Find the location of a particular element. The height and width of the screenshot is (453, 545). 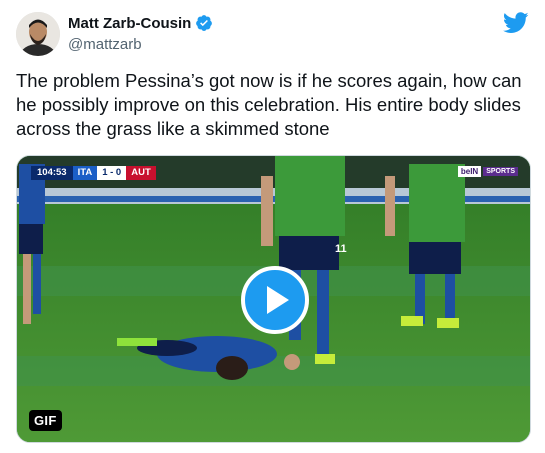

match-clock: 104:53 is located at coordinates (52, 173).